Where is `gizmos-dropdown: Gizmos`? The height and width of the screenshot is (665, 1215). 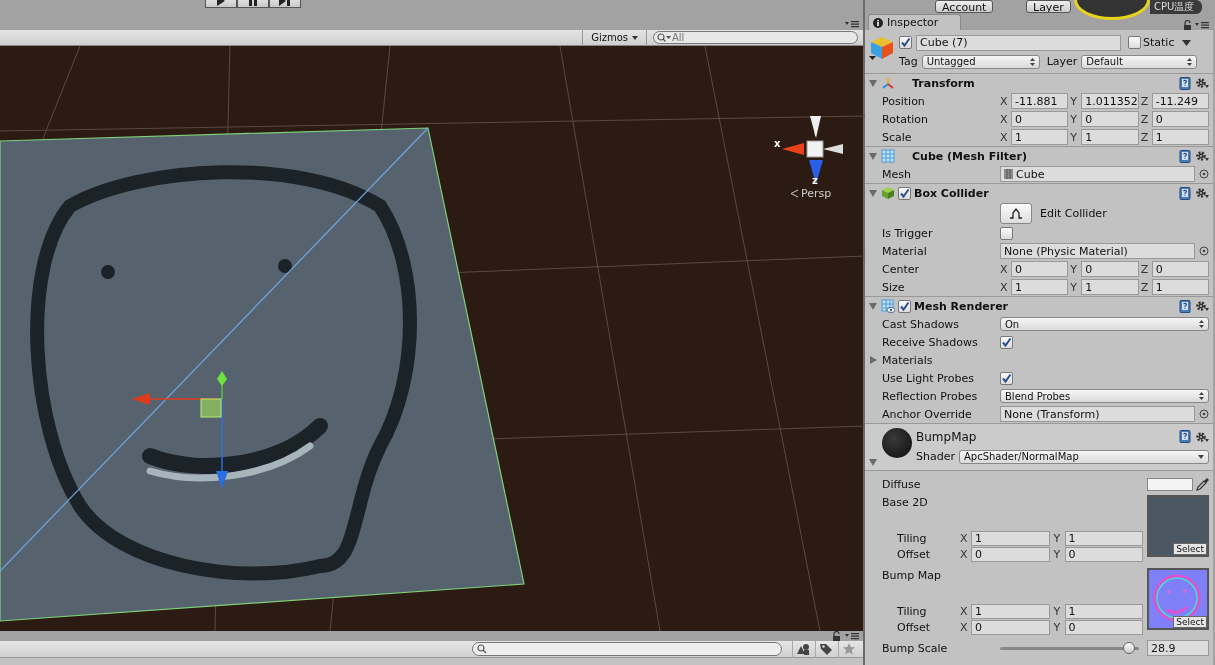 gizmos-dropdown: Gizmos is located at coordinates (614, 37).